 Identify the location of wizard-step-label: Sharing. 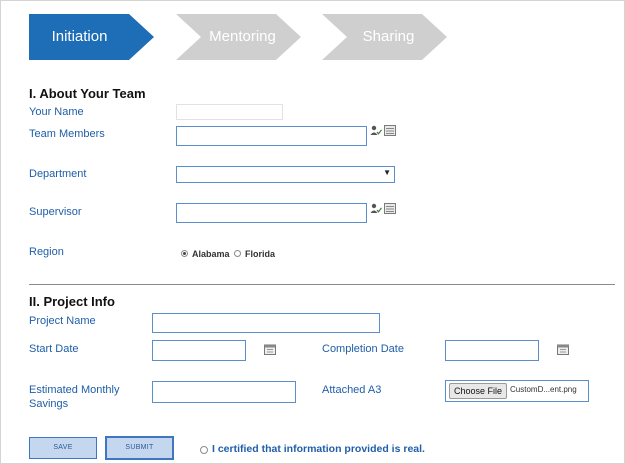
(388, 36).